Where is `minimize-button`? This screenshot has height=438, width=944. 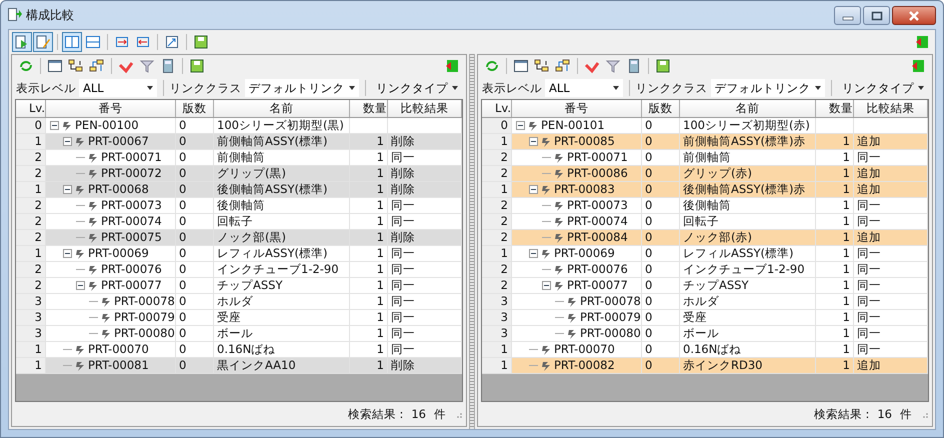 minimize-button is located at coordinates (847, 15).